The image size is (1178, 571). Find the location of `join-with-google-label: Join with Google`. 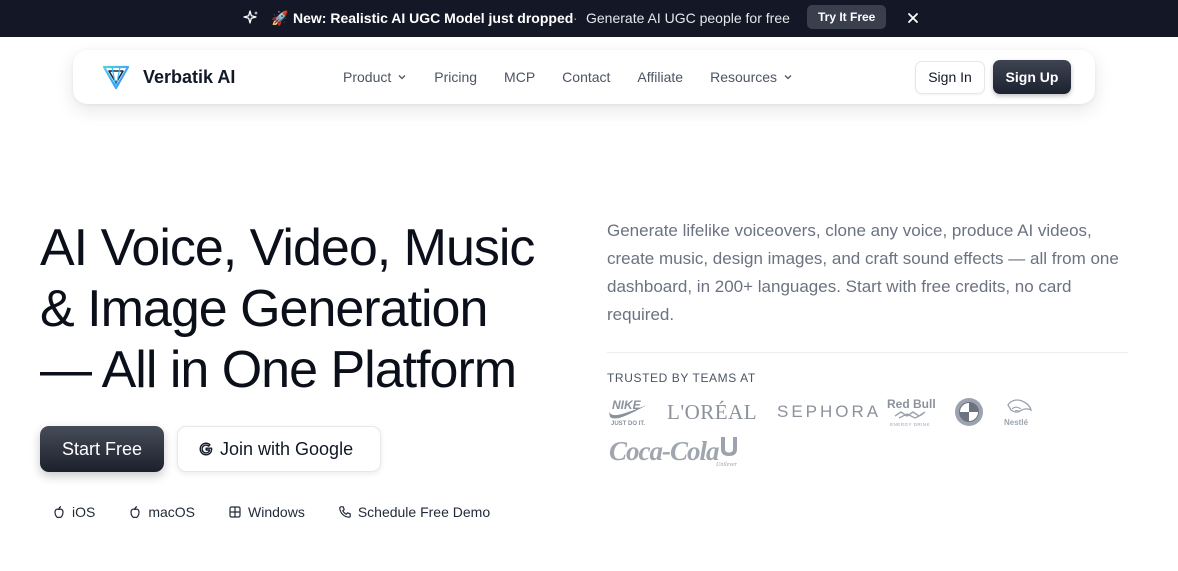

join-with-google-label: Join with Google is located at coordinates (287, 449).